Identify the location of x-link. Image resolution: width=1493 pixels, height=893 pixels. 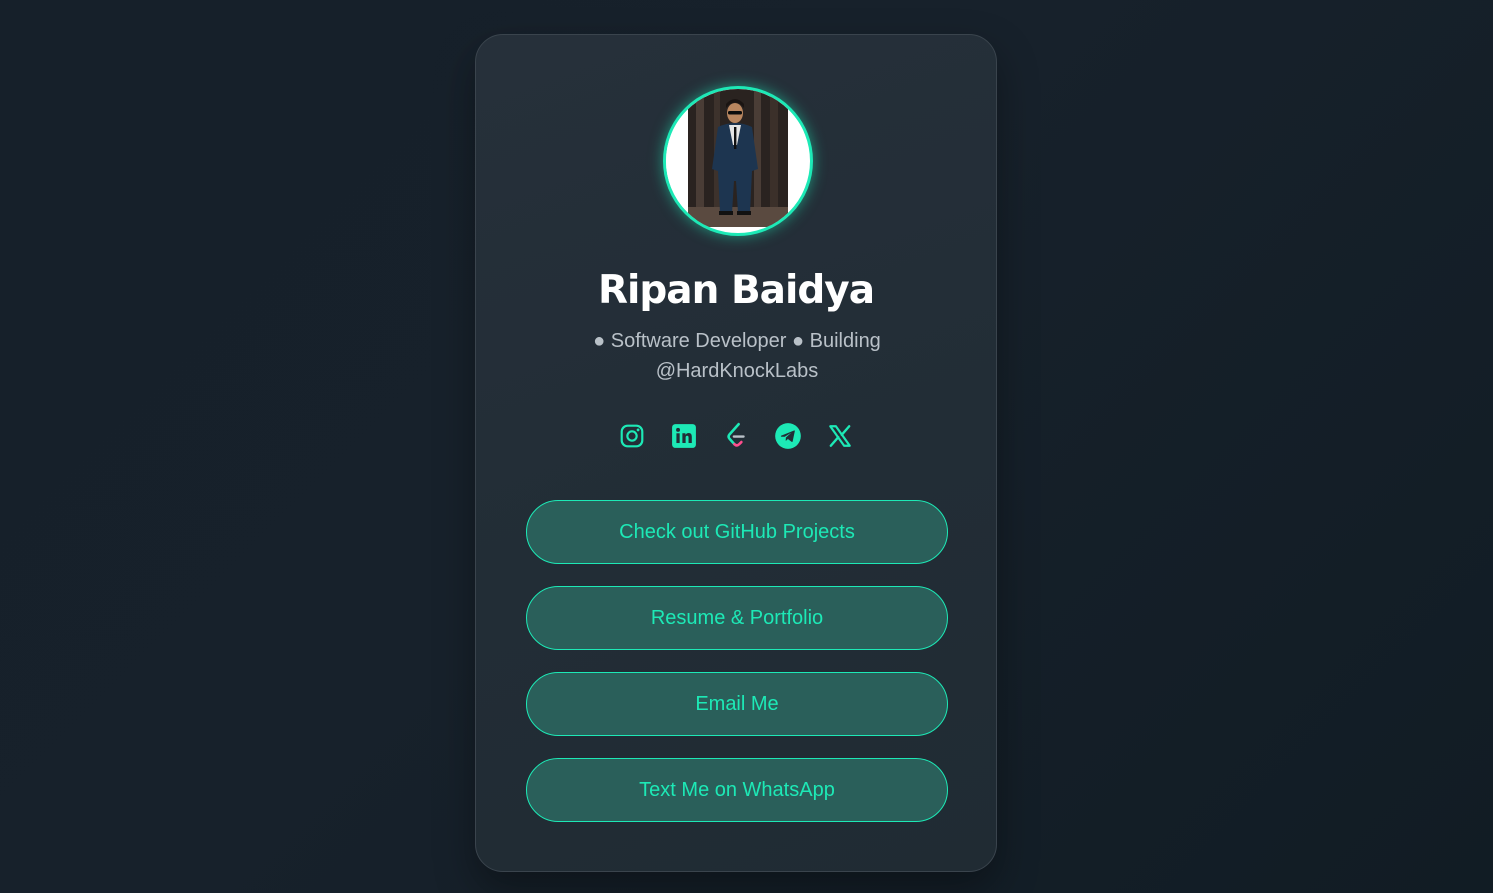
(840, 436).